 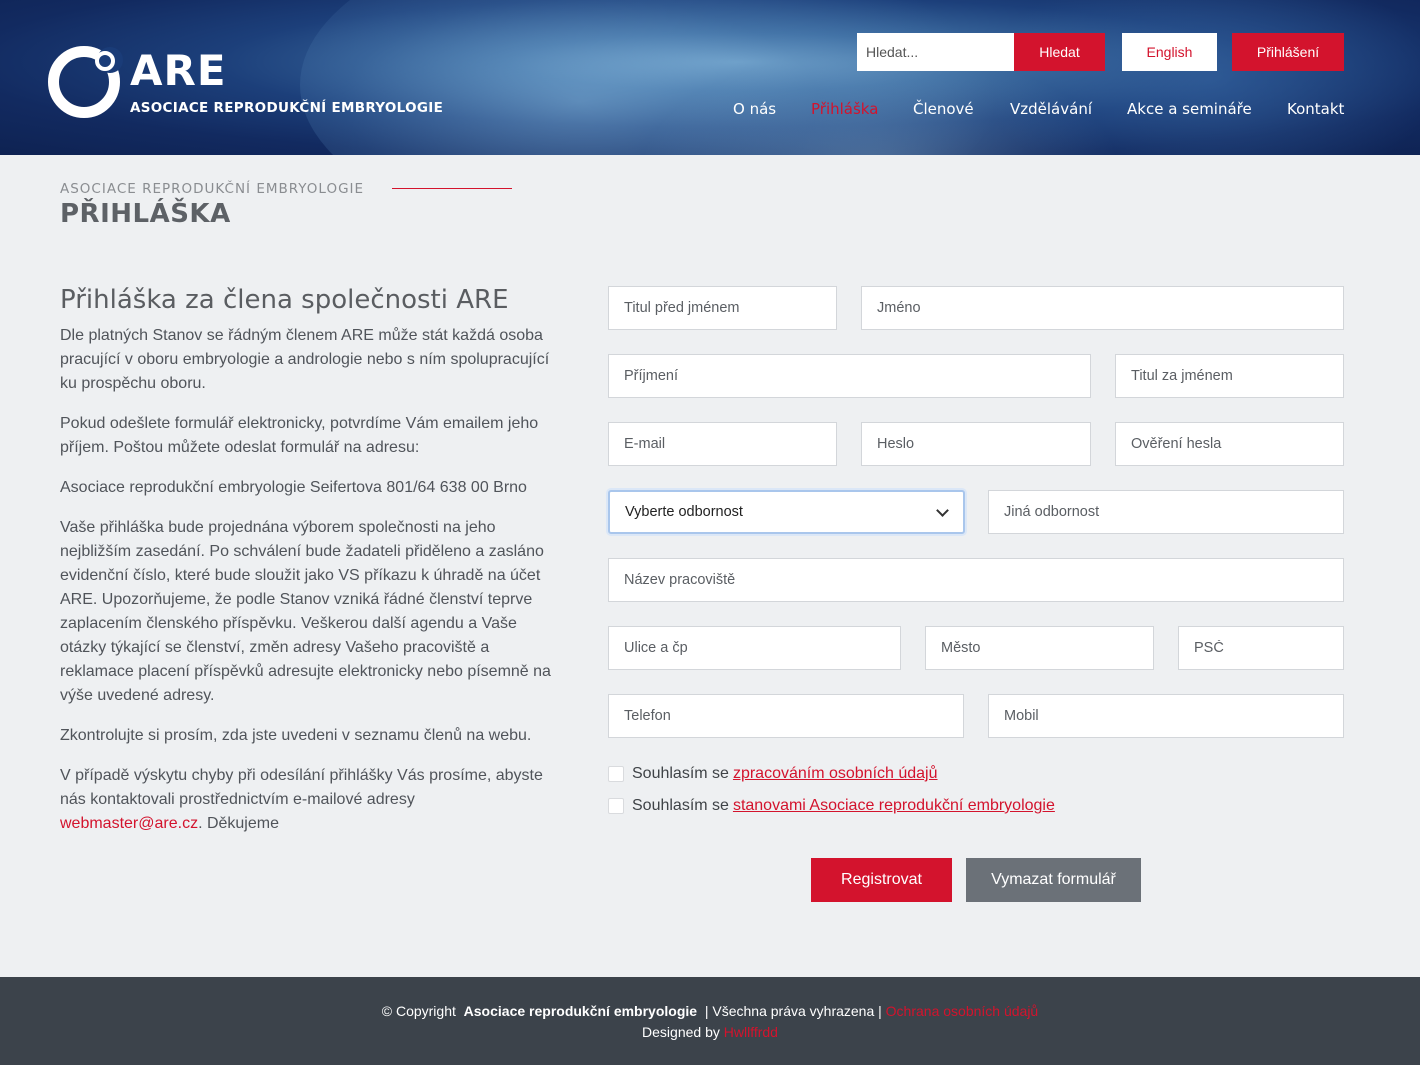 I want to click on nav-item-akce-a-seminare: Akce a semináře, so click(x=1189, y=109).